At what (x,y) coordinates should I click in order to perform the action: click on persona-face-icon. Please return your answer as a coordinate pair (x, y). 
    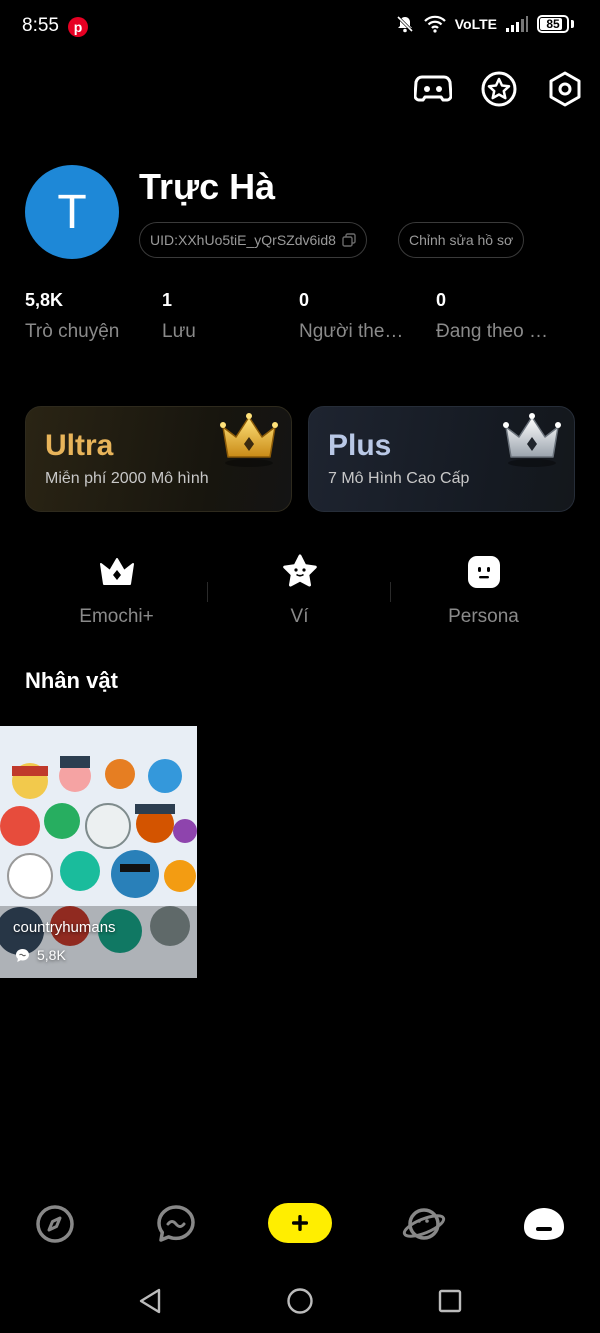
    Looking at the image, I should click on (484, 572).